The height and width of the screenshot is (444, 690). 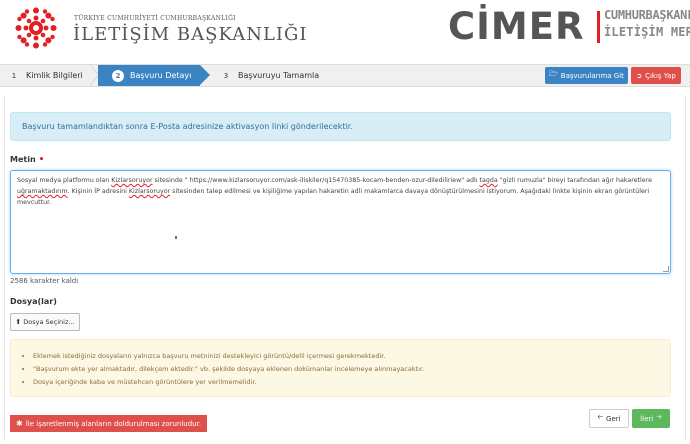 What do you see at coordinates (33, 301) in the screenshot?
I see `dosya-label: Dosya(lar)` at bounding box center [33, 301].